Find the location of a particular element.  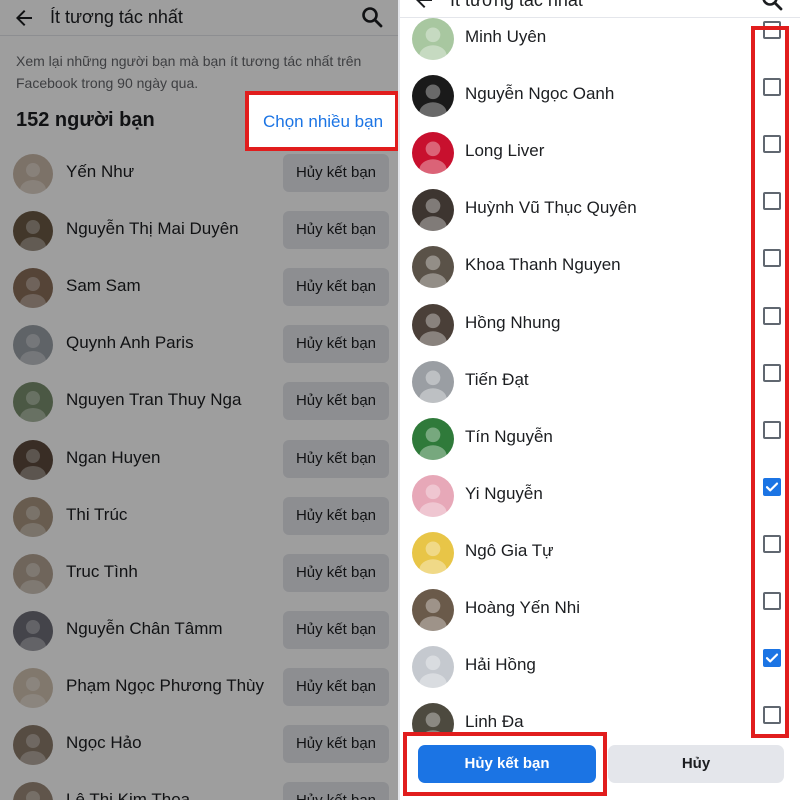

friend-name: Nguyễn Thị Mai Duyên is located at coordinates (152, 229).